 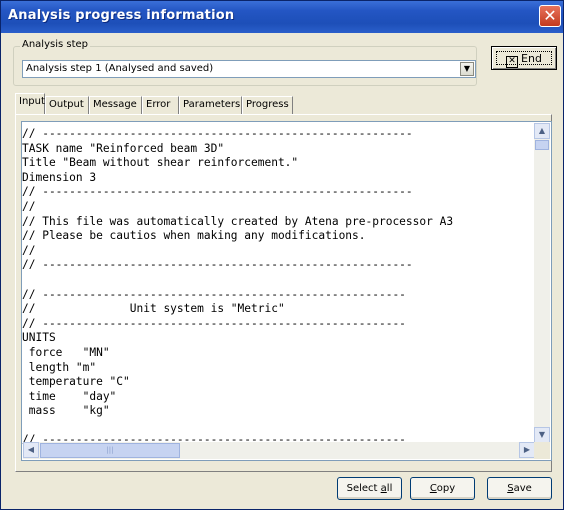 What do you see at coordinates (279, 450) in the screenshot?
I see `horizontal-scrollbar: ◀ ||| ▶` at bounding box center [279, 450].